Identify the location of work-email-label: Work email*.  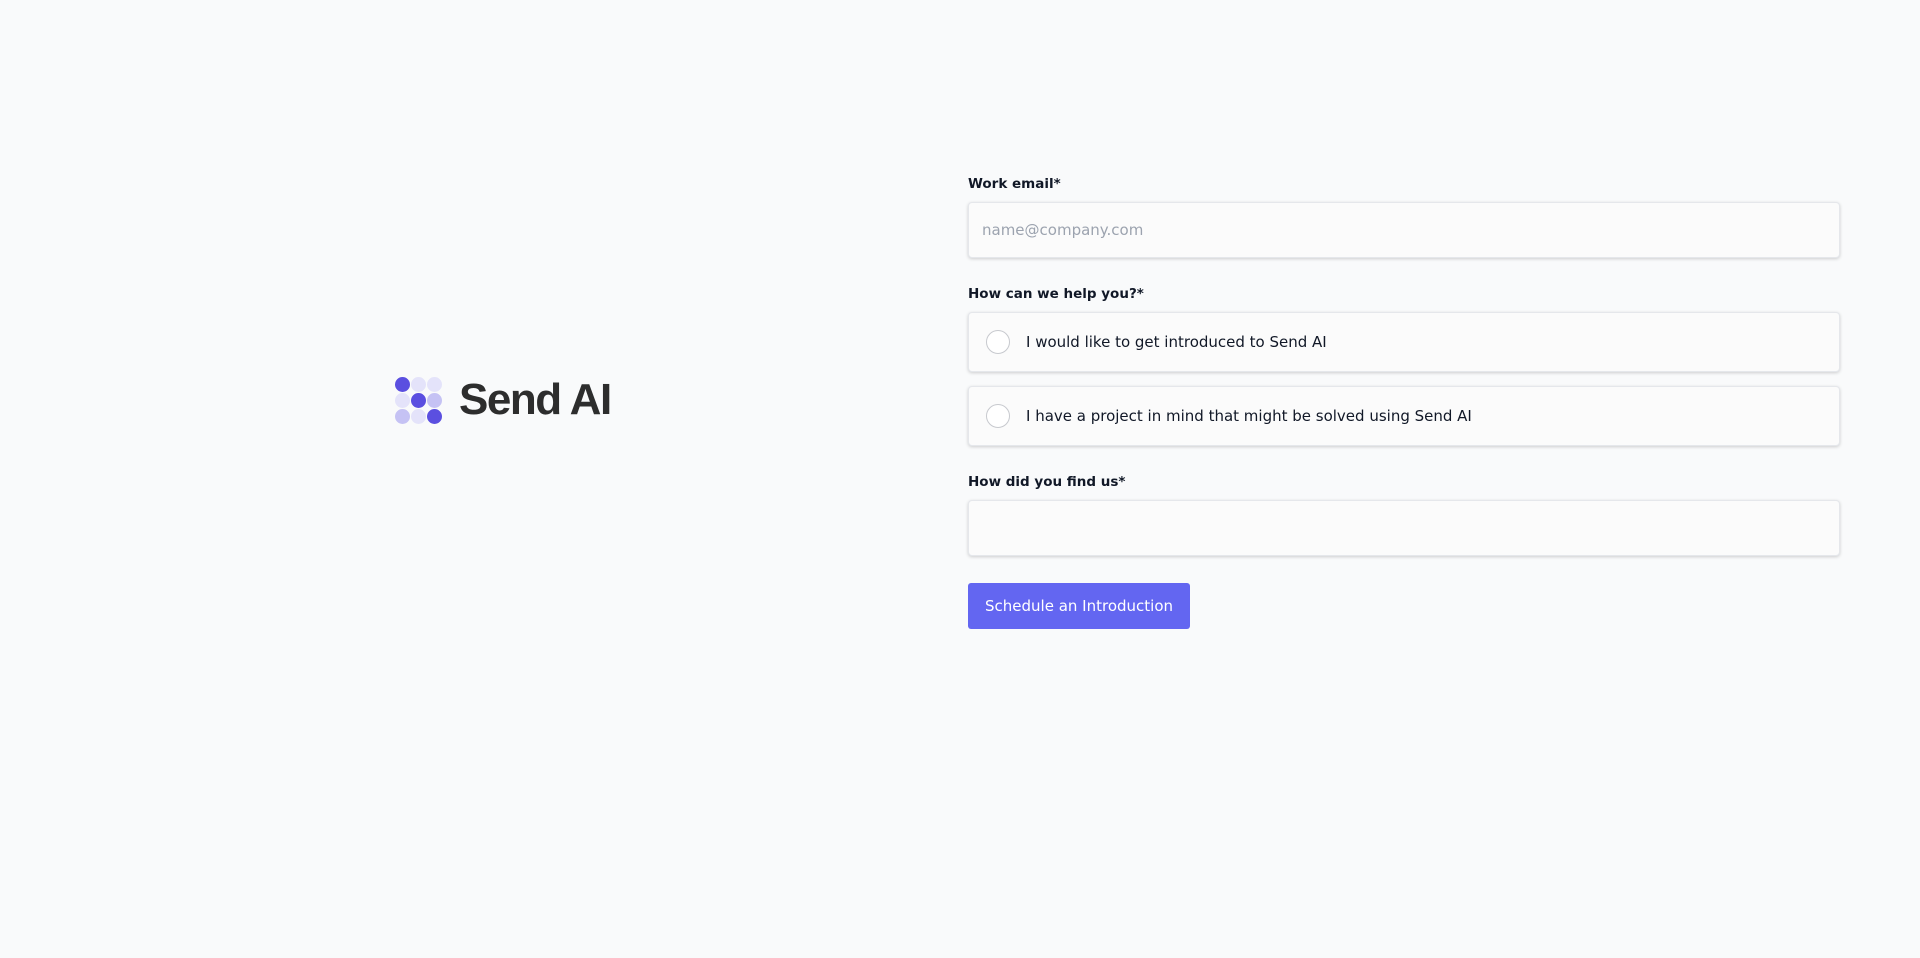
(1014, 184).